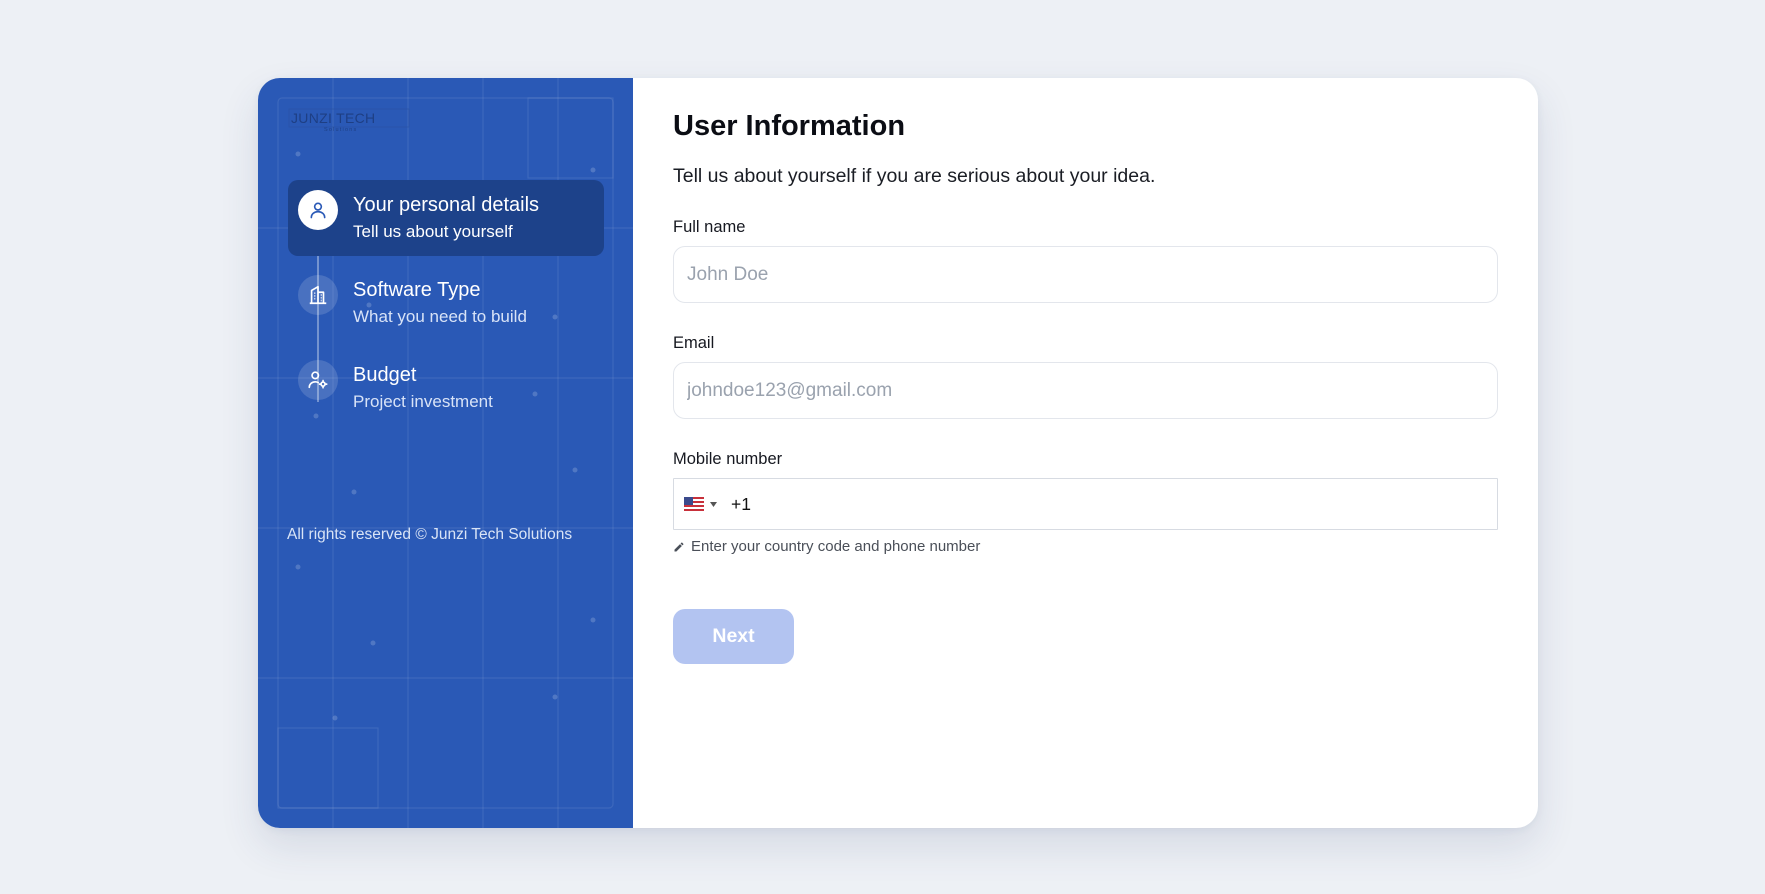 The height and width of the screenshot is (894, 1765). Describe the element at coordinates (417, 290) in the screenshot. I see `step-title: Software Type` at that location.